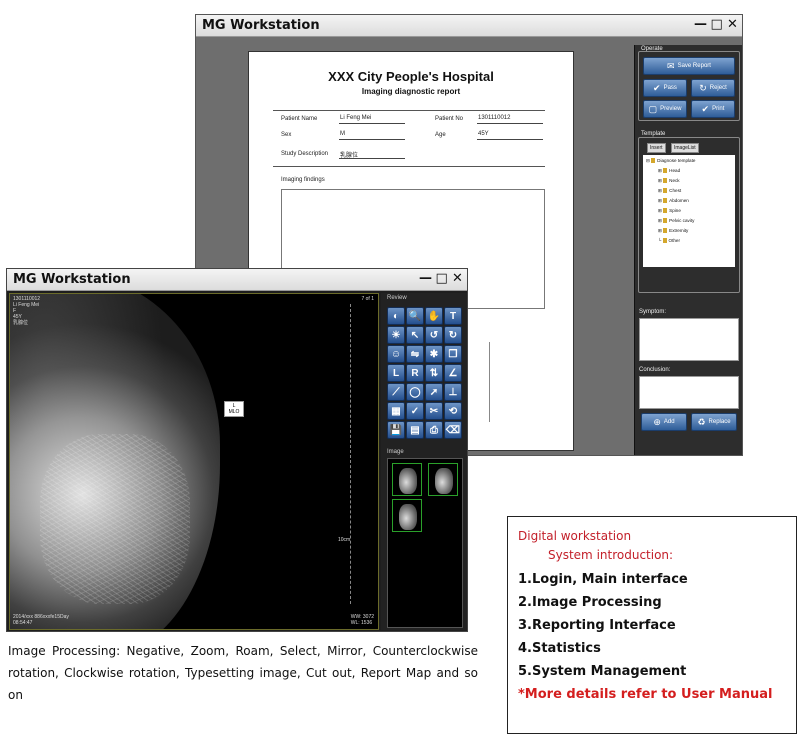 The image size is (800, 739). What do you see at coordinates (689, 339) in the screenshot?
I see `symptom-textarea` at bounding box center [689, 339].